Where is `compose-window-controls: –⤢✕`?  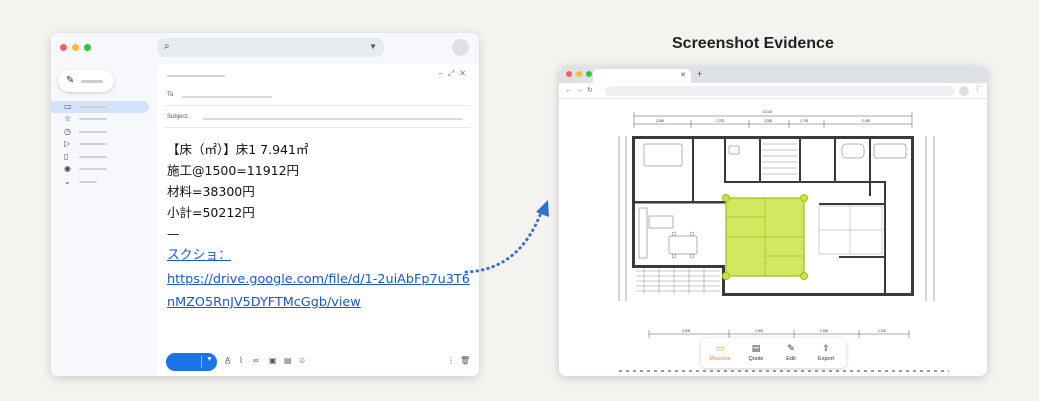
compose-window-controls: –⤢✕ is located at coordinates (454, 74).